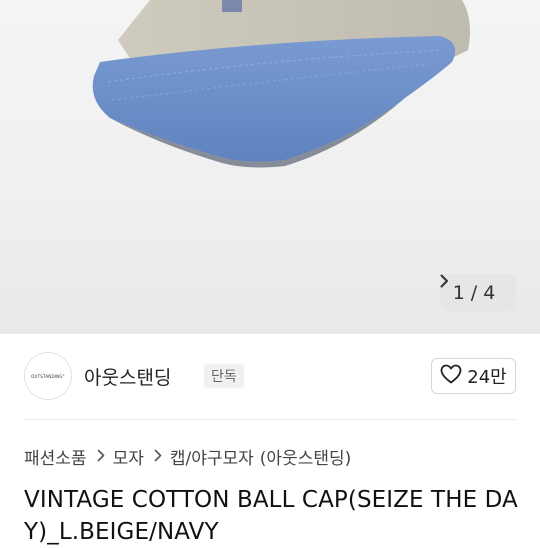 The height and width of the screenshot is (548, 540). I want to click on shop-name: 아웃스탠딩, so click(127, 376).